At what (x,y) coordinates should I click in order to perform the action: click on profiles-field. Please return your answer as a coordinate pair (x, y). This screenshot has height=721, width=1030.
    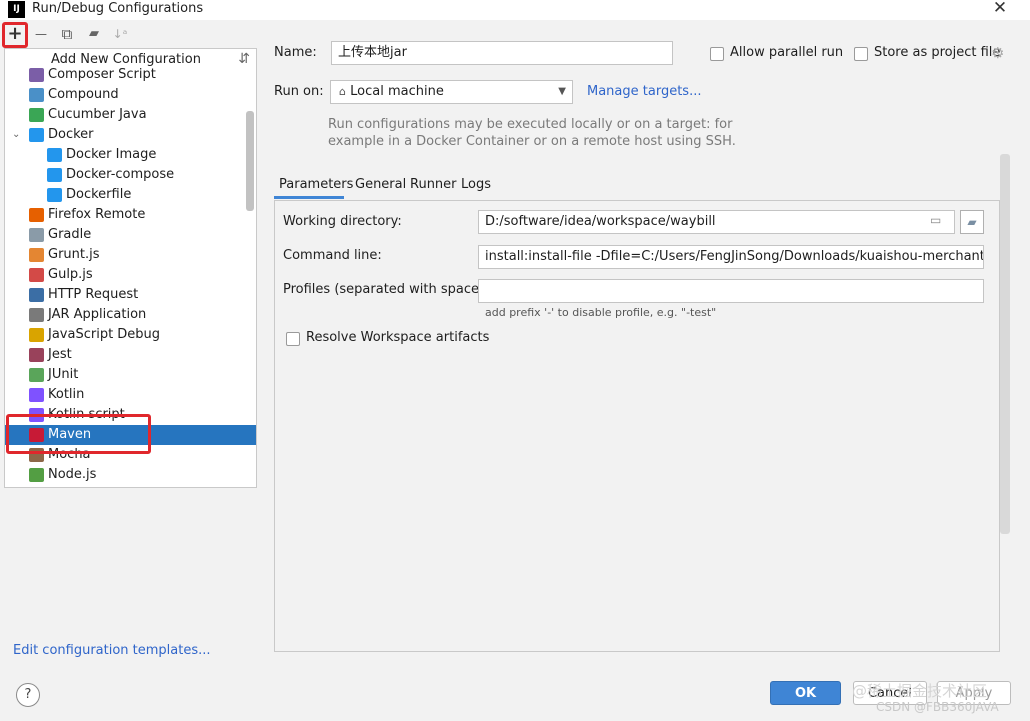
    Looking at the image, I should click on (731, 291).